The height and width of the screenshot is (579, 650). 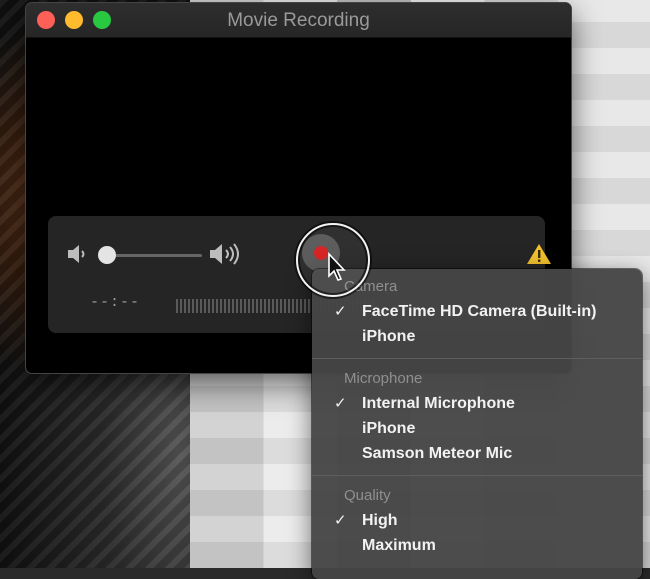 I want to click on menu-item-quality-high: ✓ High, so click(x=477, y=520).